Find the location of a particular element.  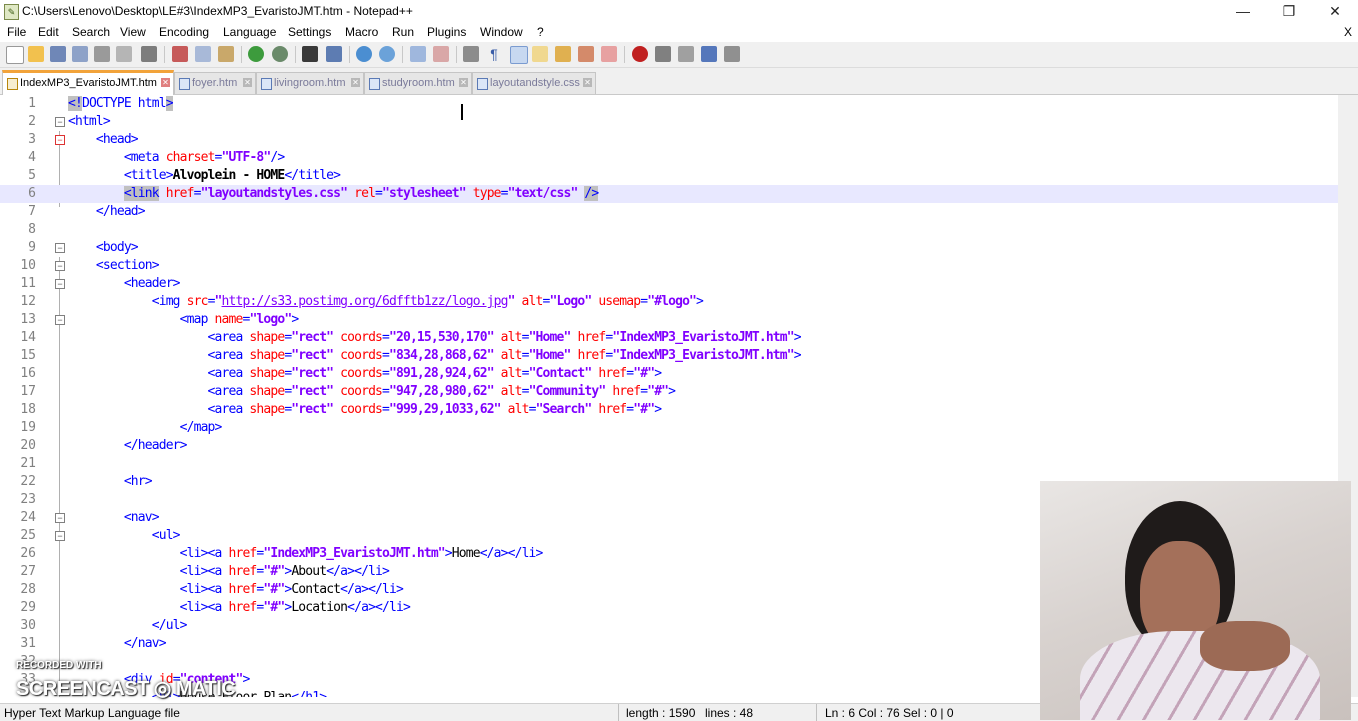

menu-window: Window is located at coordinates (501, 32).